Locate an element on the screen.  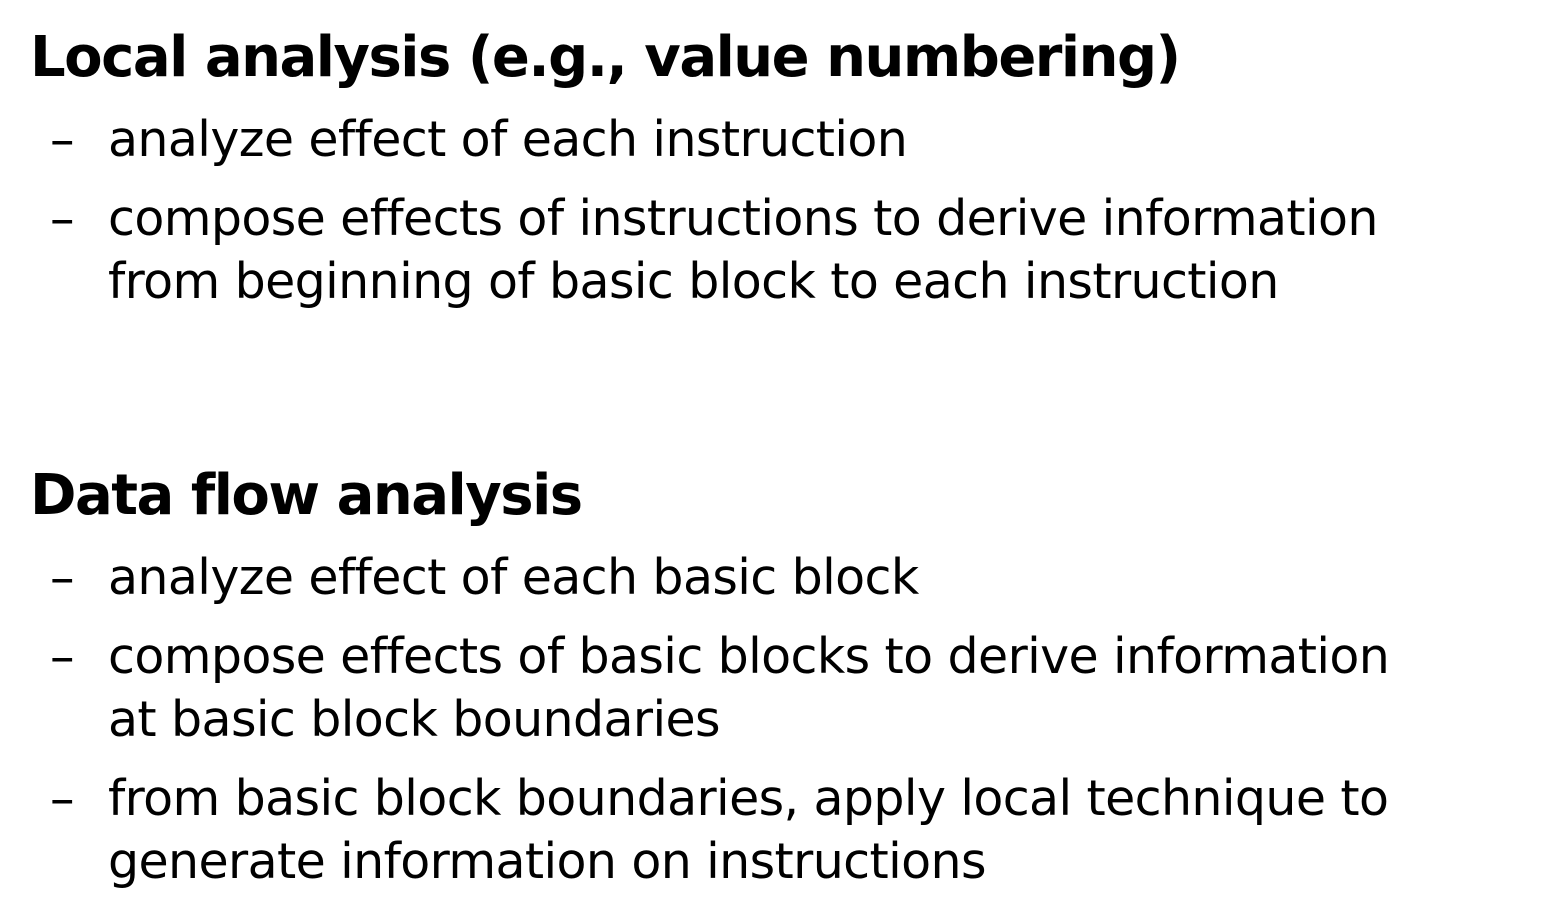
bullet-text-line: analyze effect of each basic block is located at coordinates (513, 577).